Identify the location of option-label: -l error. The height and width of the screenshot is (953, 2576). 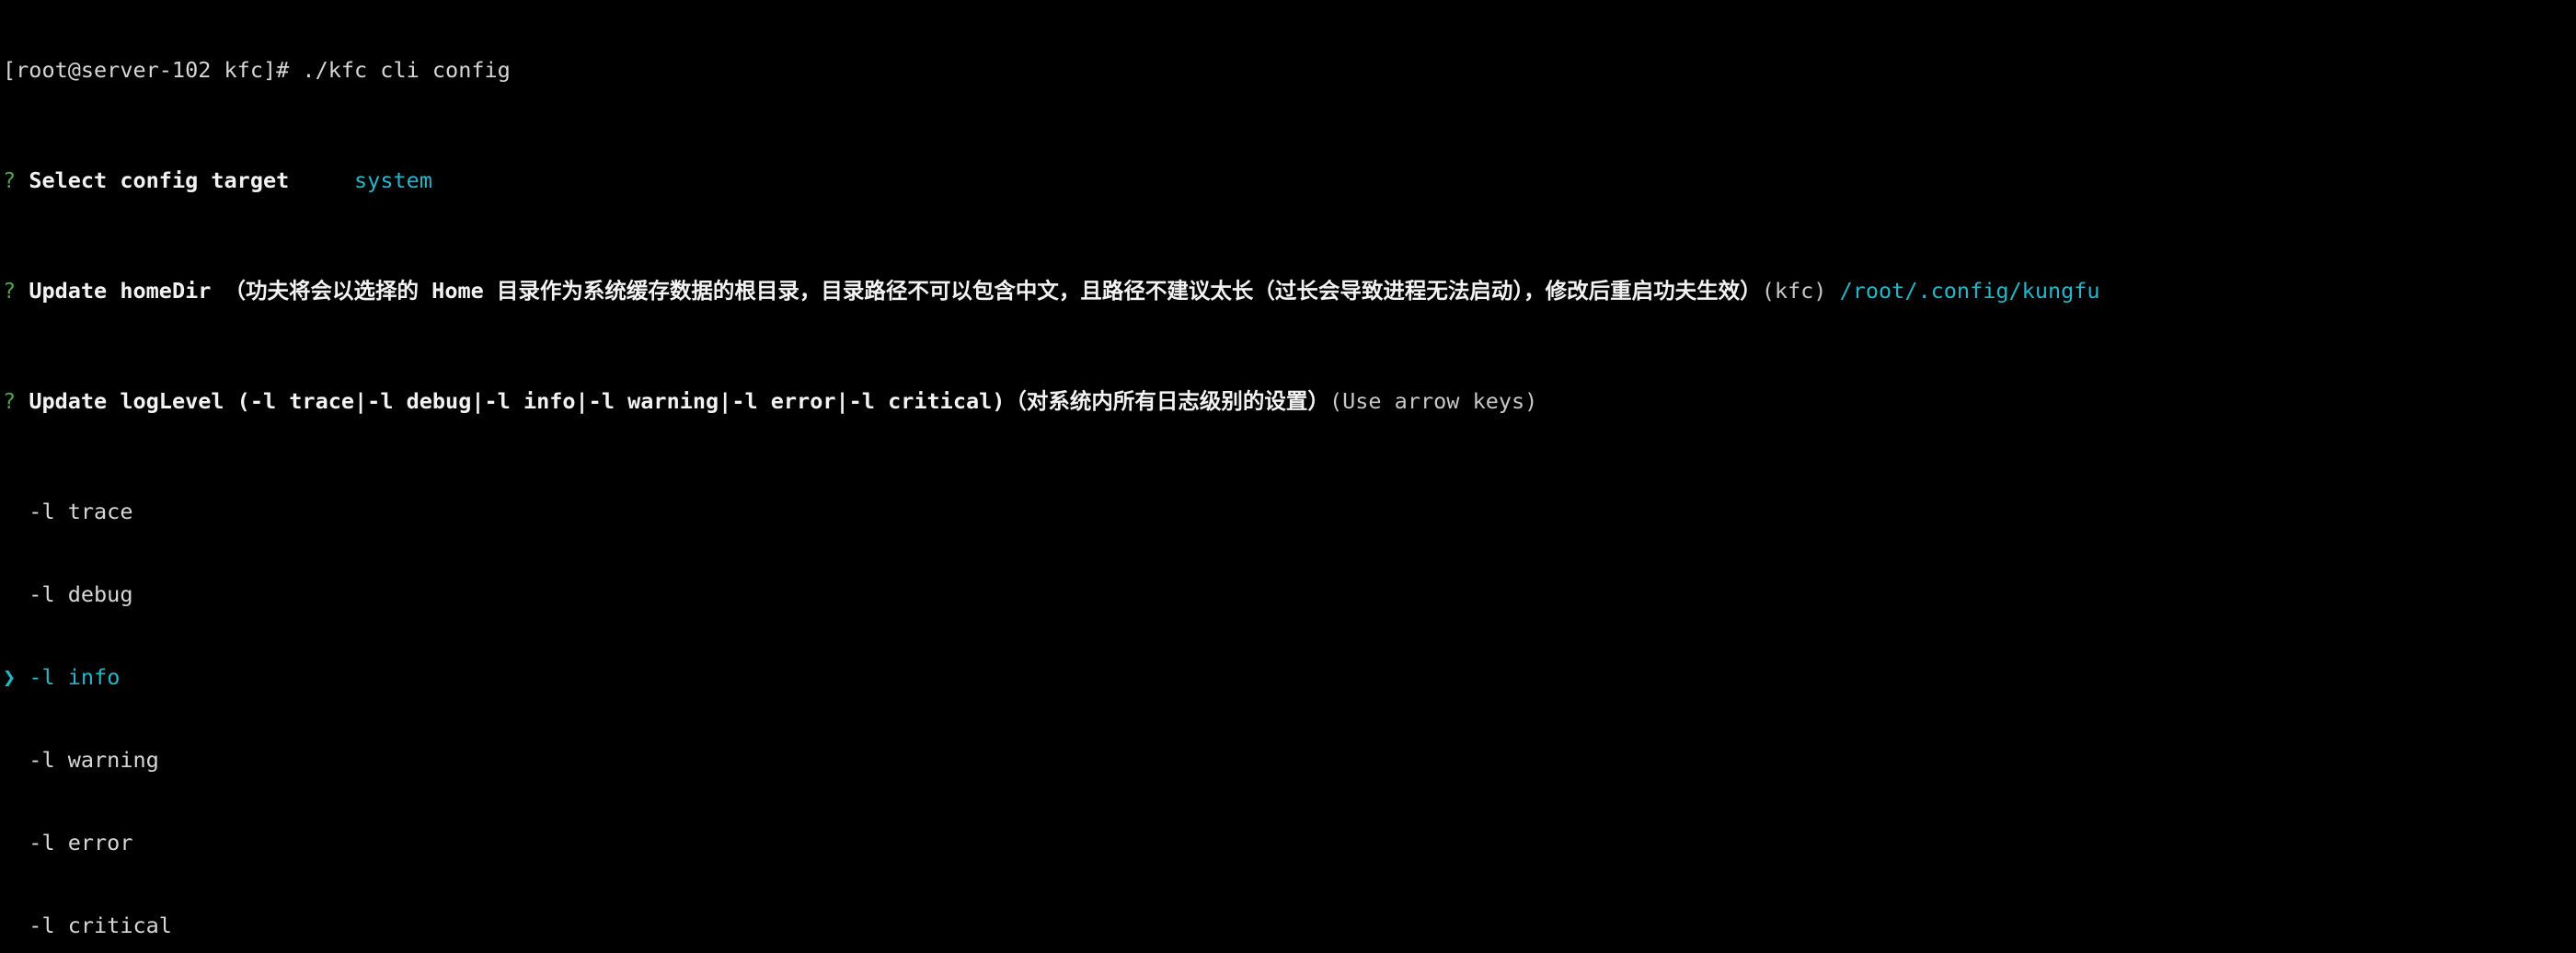
(81, 842).